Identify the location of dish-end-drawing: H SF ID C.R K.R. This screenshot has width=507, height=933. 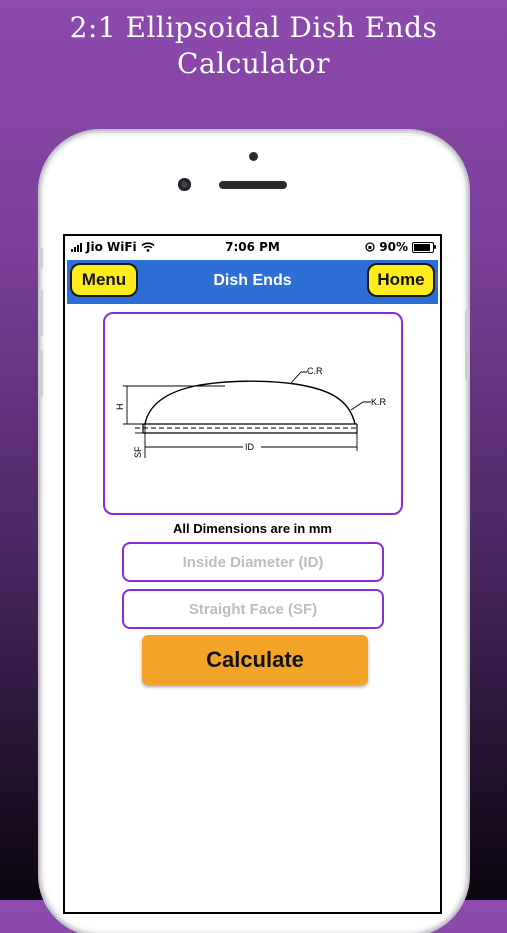
(251, 412).